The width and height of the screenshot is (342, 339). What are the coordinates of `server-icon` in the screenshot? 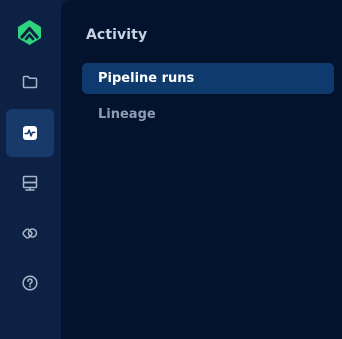 It's located at (30, 183).